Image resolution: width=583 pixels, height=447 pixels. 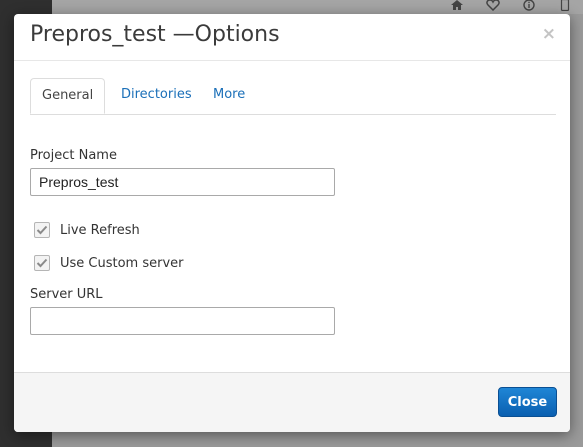 I want to click on tab-more: More, so click(x=229, y=96).